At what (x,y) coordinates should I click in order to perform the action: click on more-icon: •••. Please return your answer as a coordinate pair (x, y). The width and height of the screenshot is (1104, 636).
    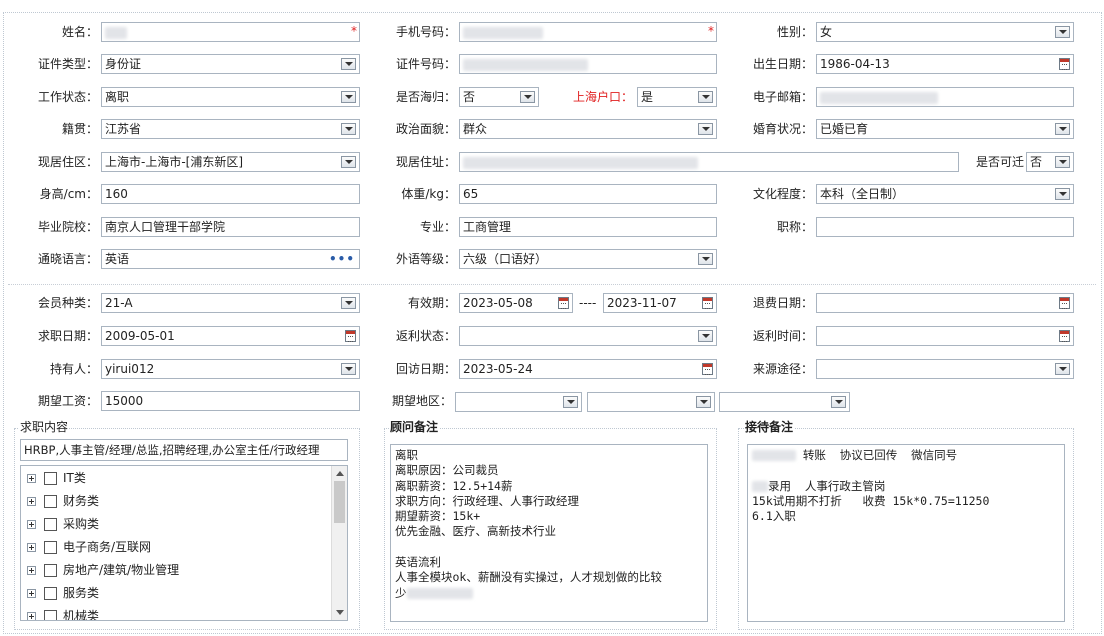
    Looking at the image, I should click on (342, 259).